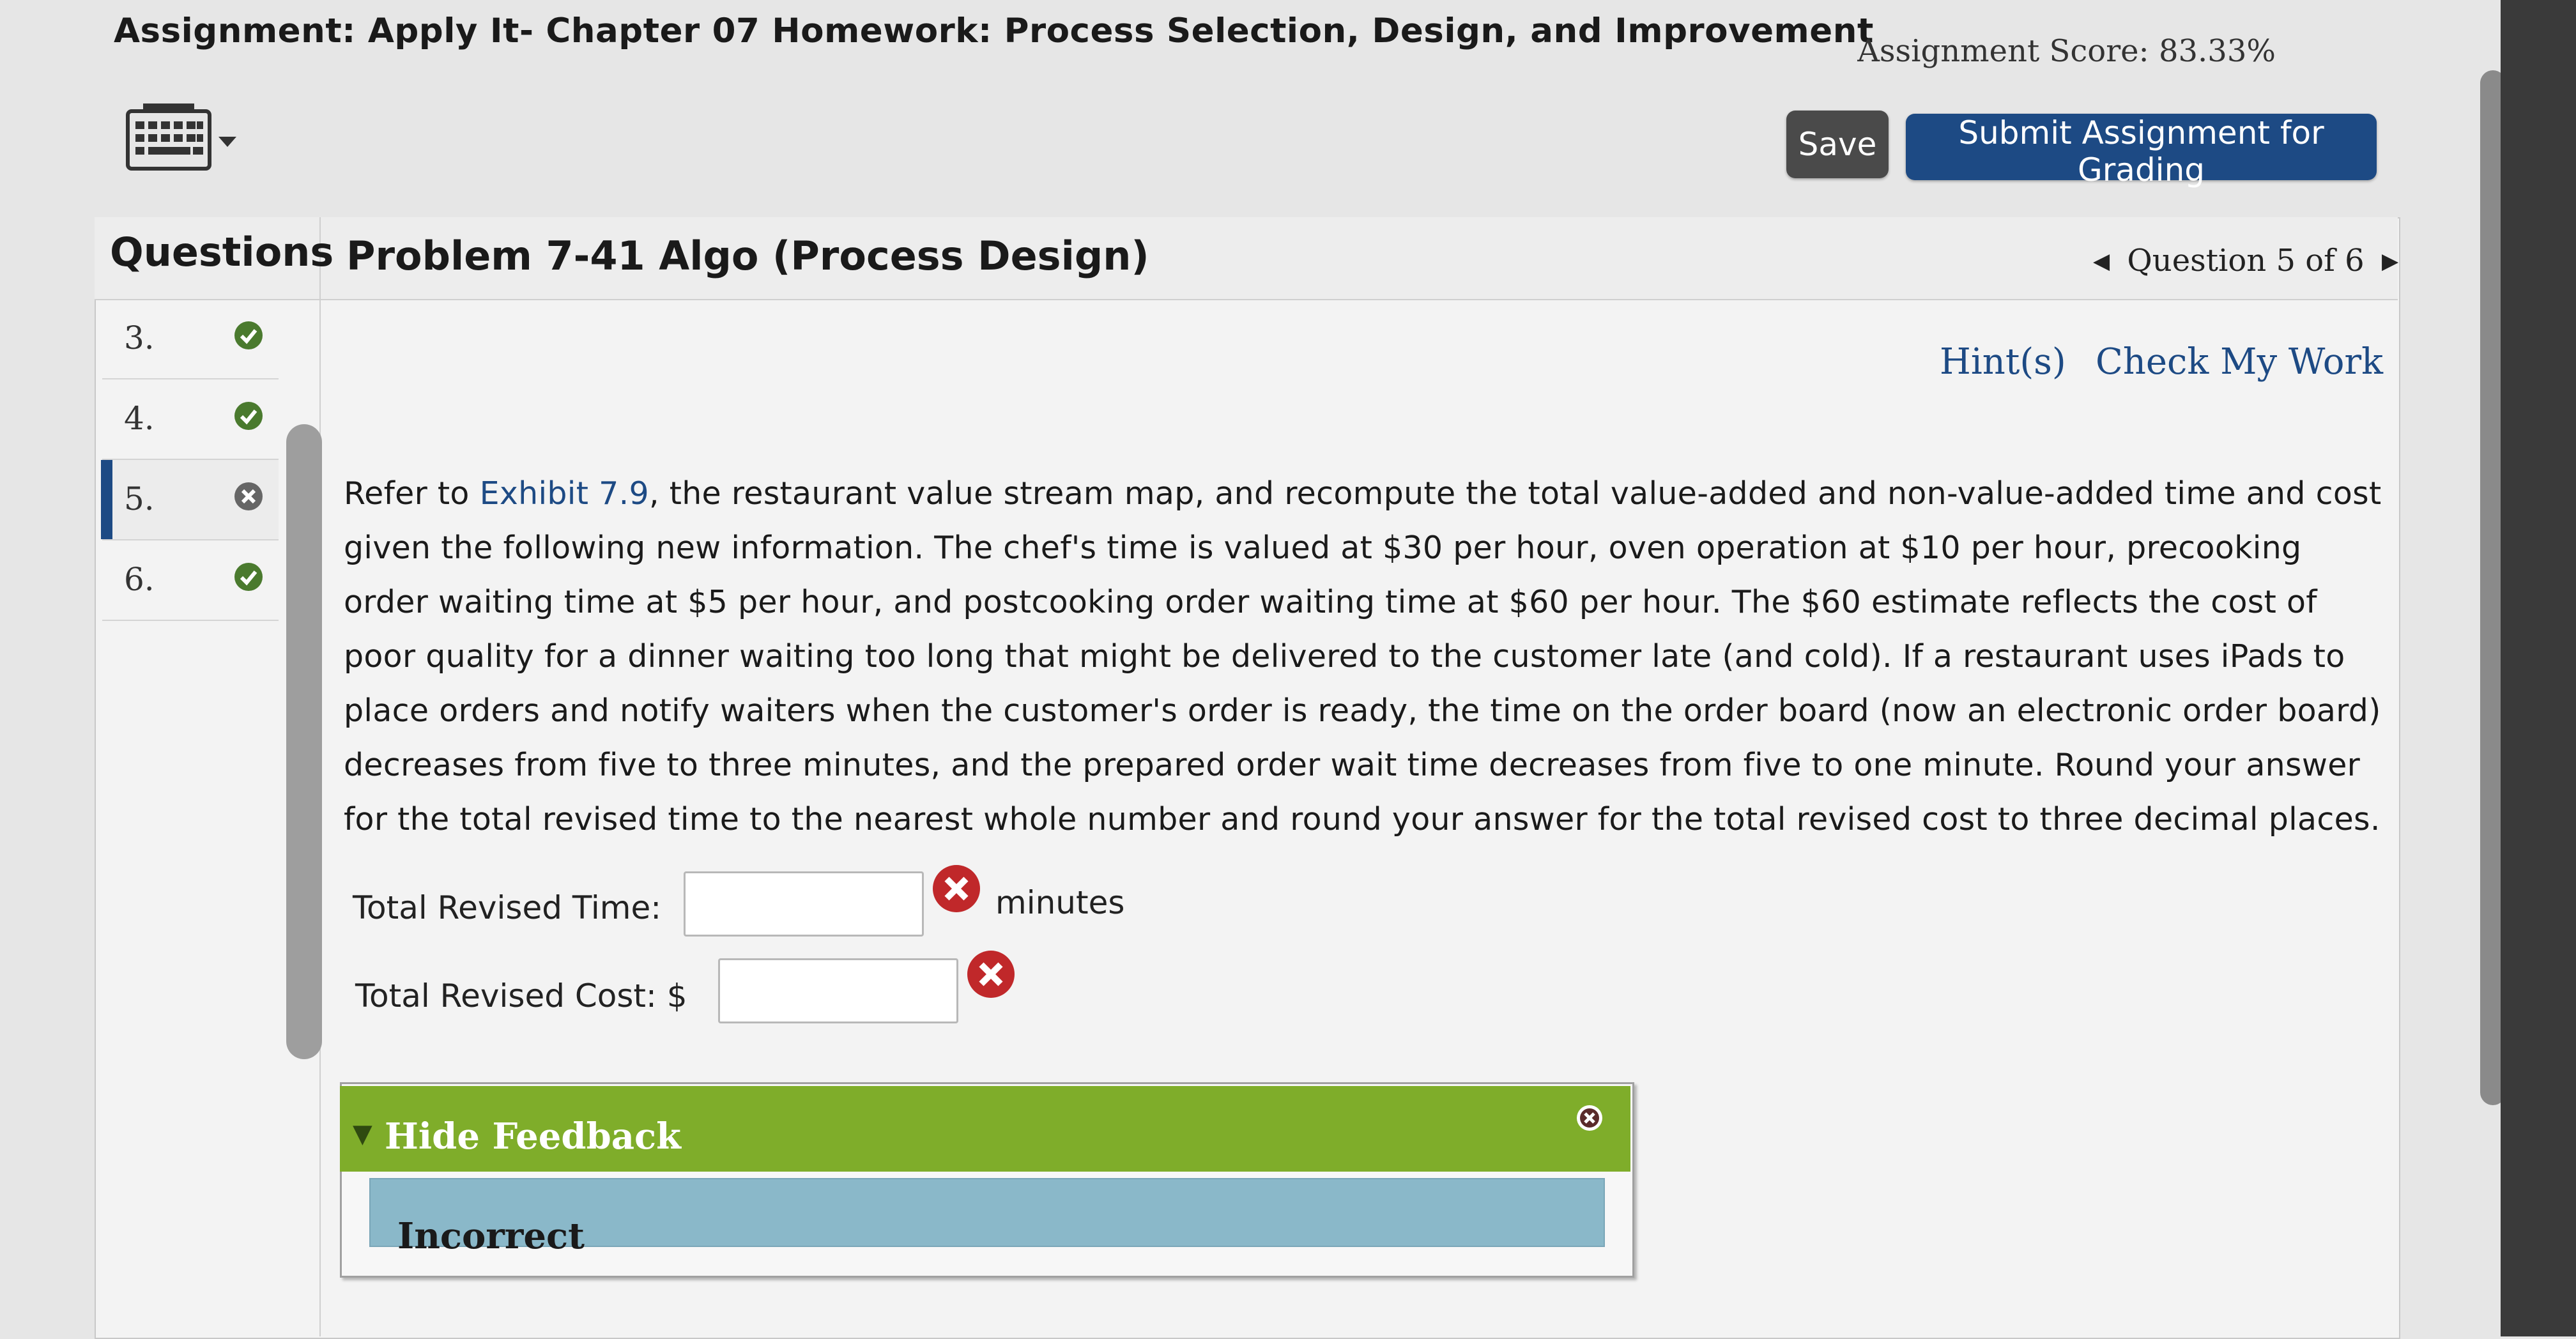 This screenshot has width=2576, height=1339. Describe the element at coordinates (190, 420) in the screenshot. I see `sidebar-item-q4: 4.` at that location.